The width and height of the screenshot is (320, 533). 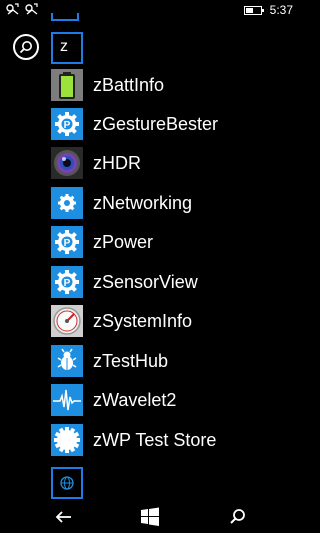 I want to click on app-item-zhdr: zHDR, so click(x=150, y=165).